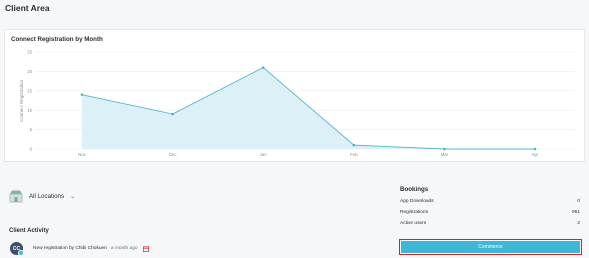  Describe the element at coordinates (31, 129) in the screenshot. I see `y-tick-label: 5` at that location.